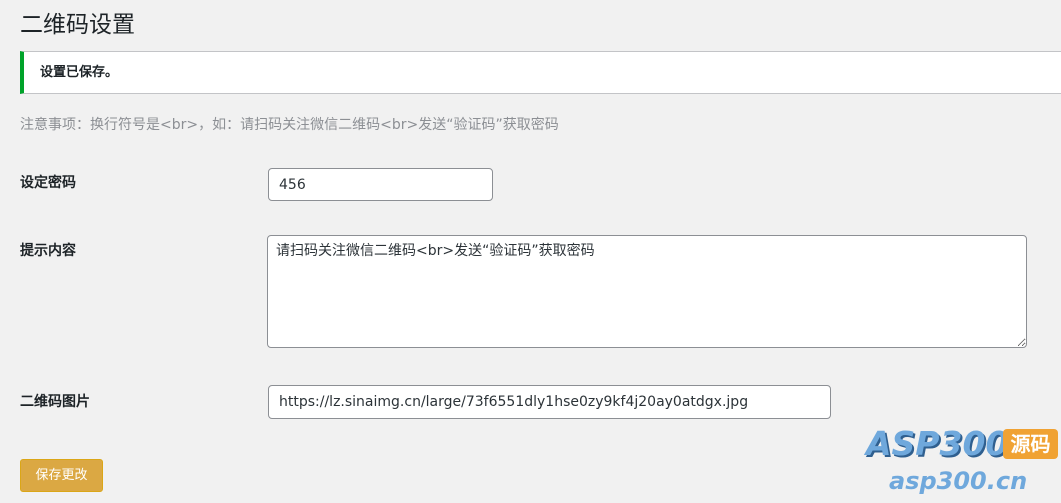 This screenshot has height=503, width=1061. What do you see at coordinates (549, 402) in the screenshot?
I see `qrcode-image-url-input` at bounding box center [549, 402].